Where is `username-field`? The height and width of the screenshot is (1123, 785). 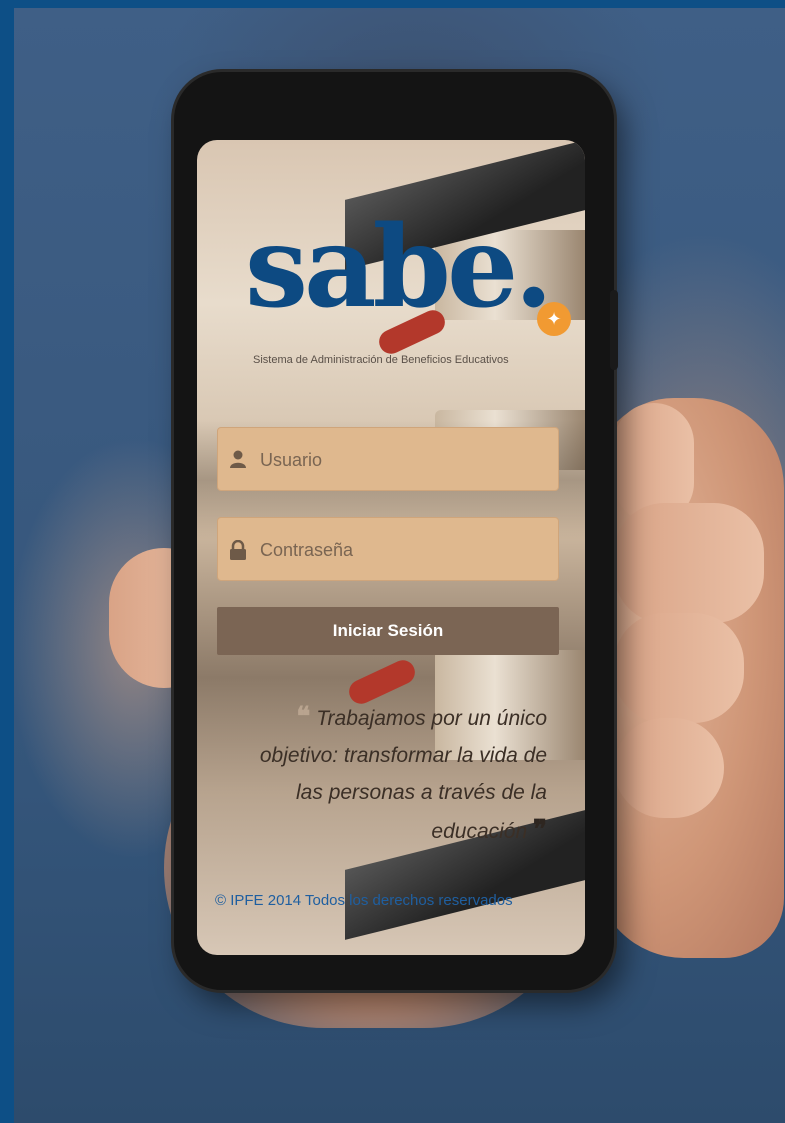
username-field is located at coordinates (388, 459).